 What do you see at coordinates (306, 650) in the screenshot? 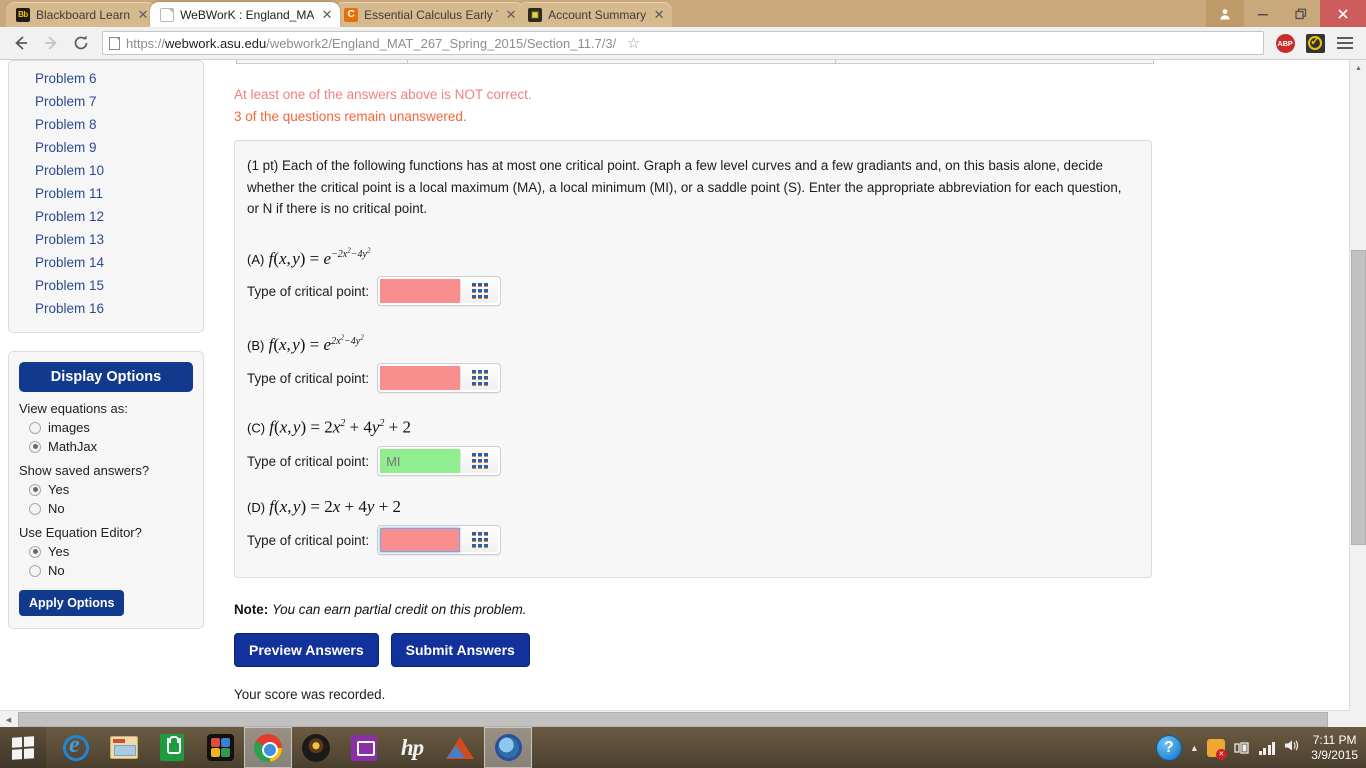
I see `preview-answers-button: Preview Answers` at bounding box center [306, 650].